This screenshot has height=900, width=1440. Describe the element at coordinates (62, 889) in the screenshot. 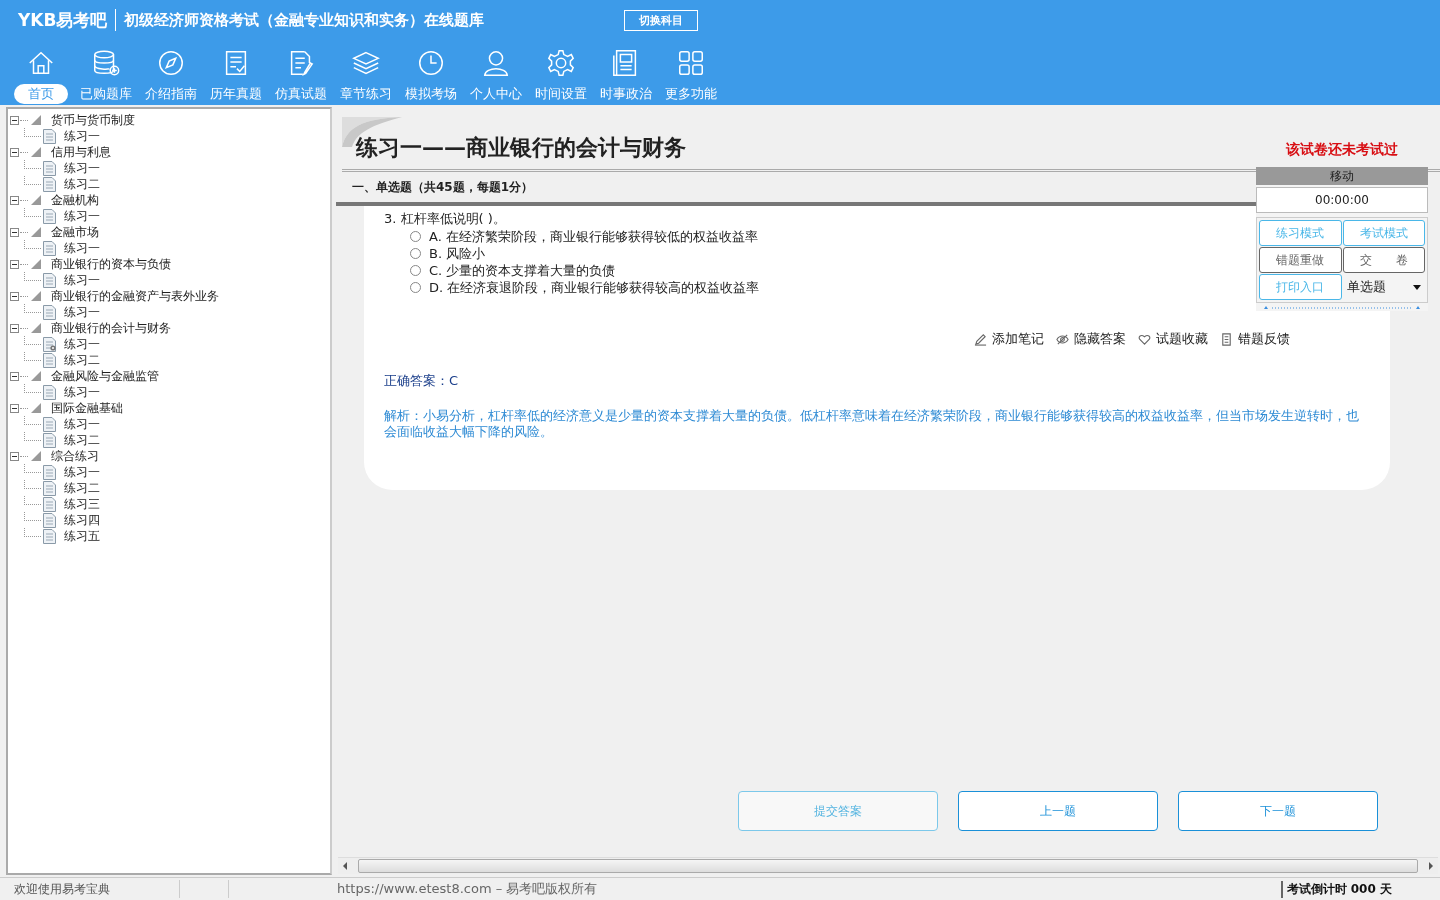

I see `welcome-text: 欢迎使用易考宝典` at that location.